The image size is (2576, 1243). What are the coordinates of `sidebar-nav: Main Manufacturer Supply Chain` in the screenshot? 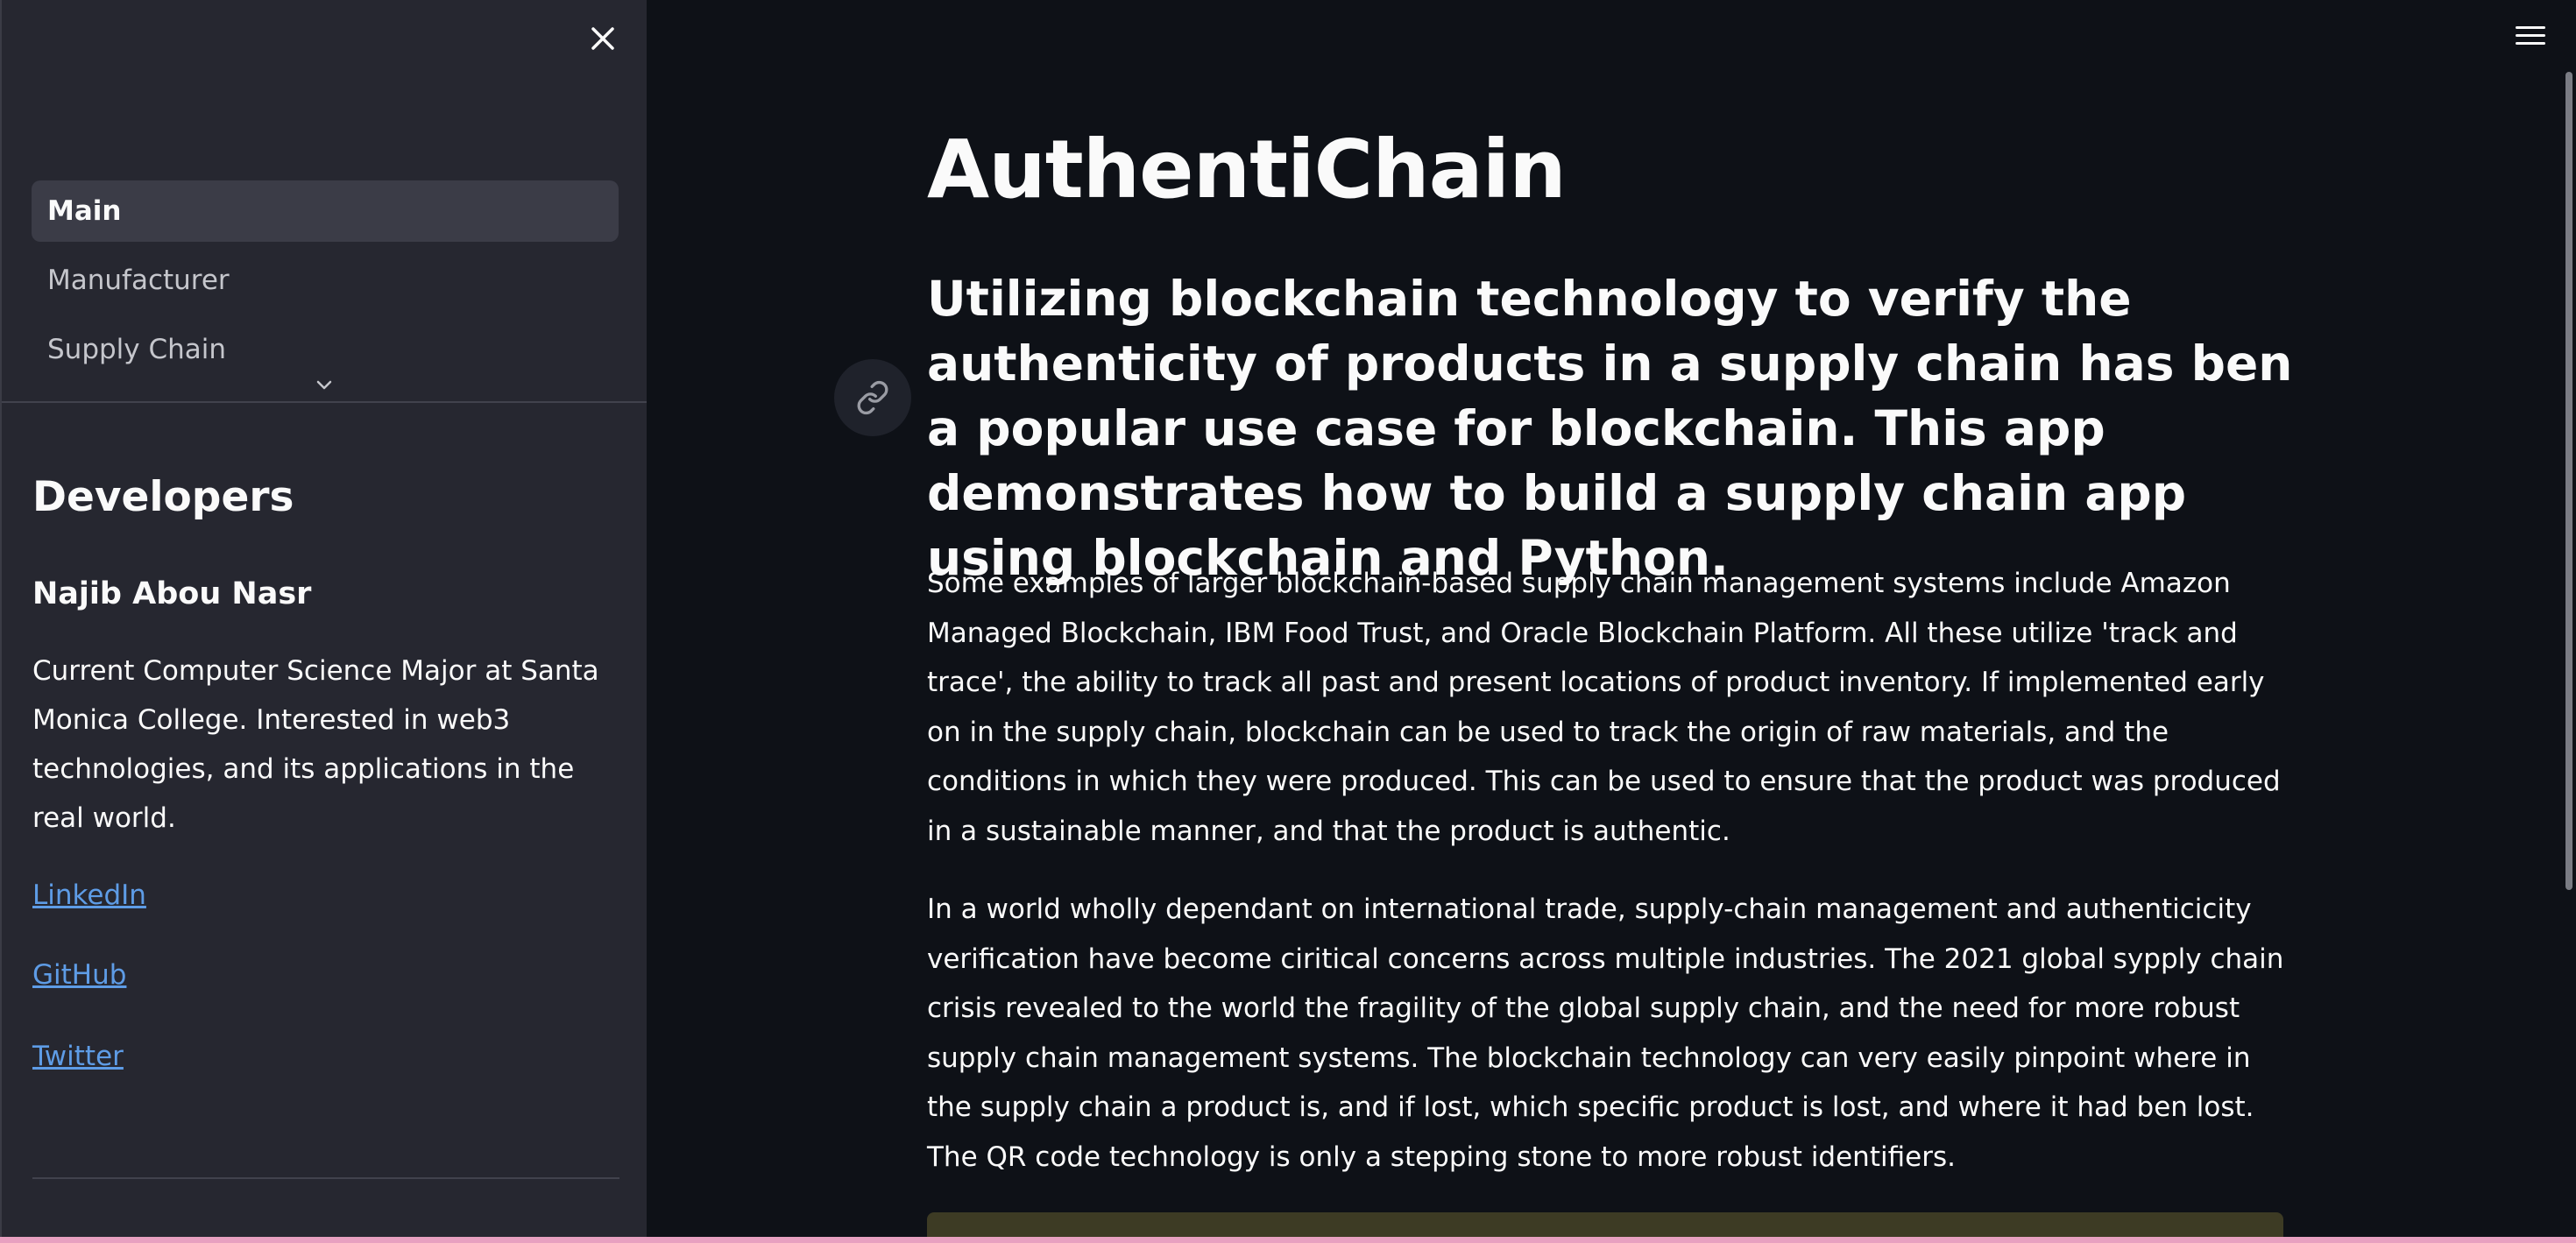 It's located at (325, 284).